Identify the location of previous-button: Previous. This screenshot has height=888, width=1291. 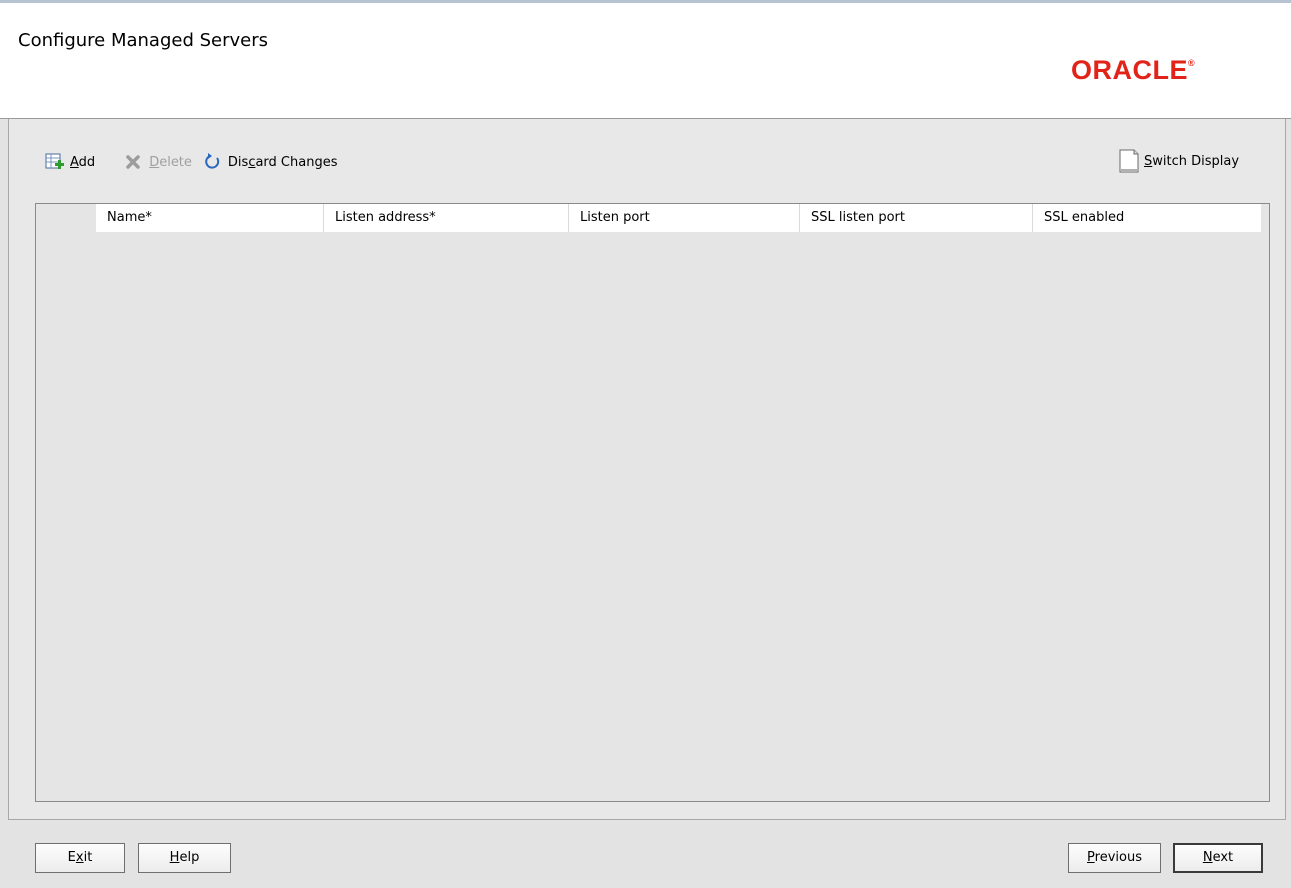
(1114, 858).